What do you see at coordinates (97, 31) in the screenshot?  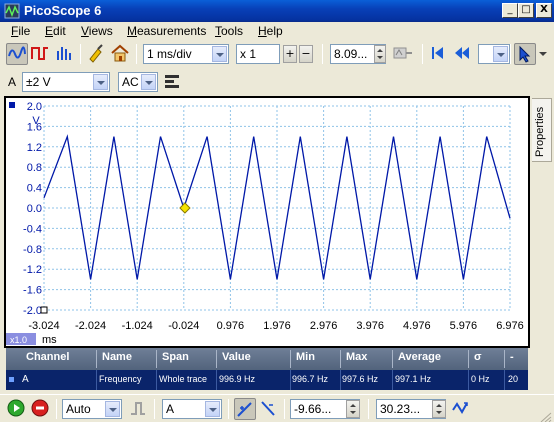 I see `menu-views: Views` at bounding box center [97, 31].